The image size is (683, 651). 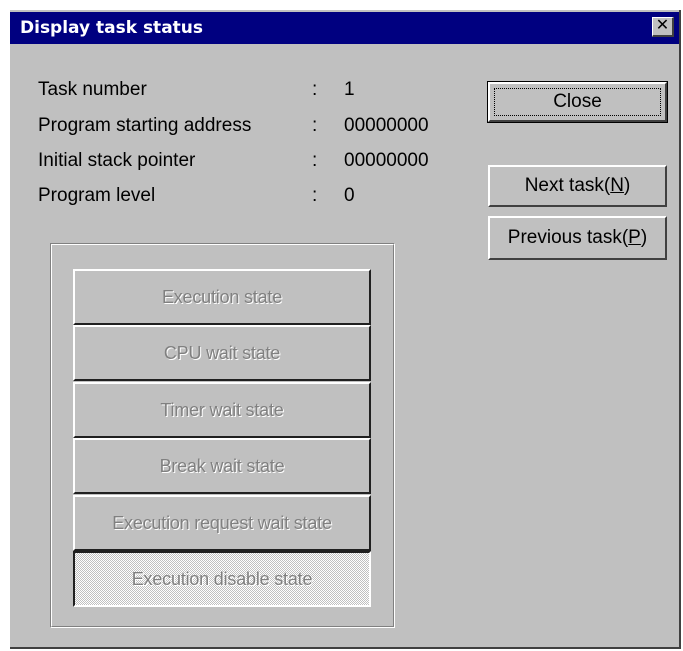 I want to click on program-starting-address-label: Program starting address, so click(x=145, y=125).